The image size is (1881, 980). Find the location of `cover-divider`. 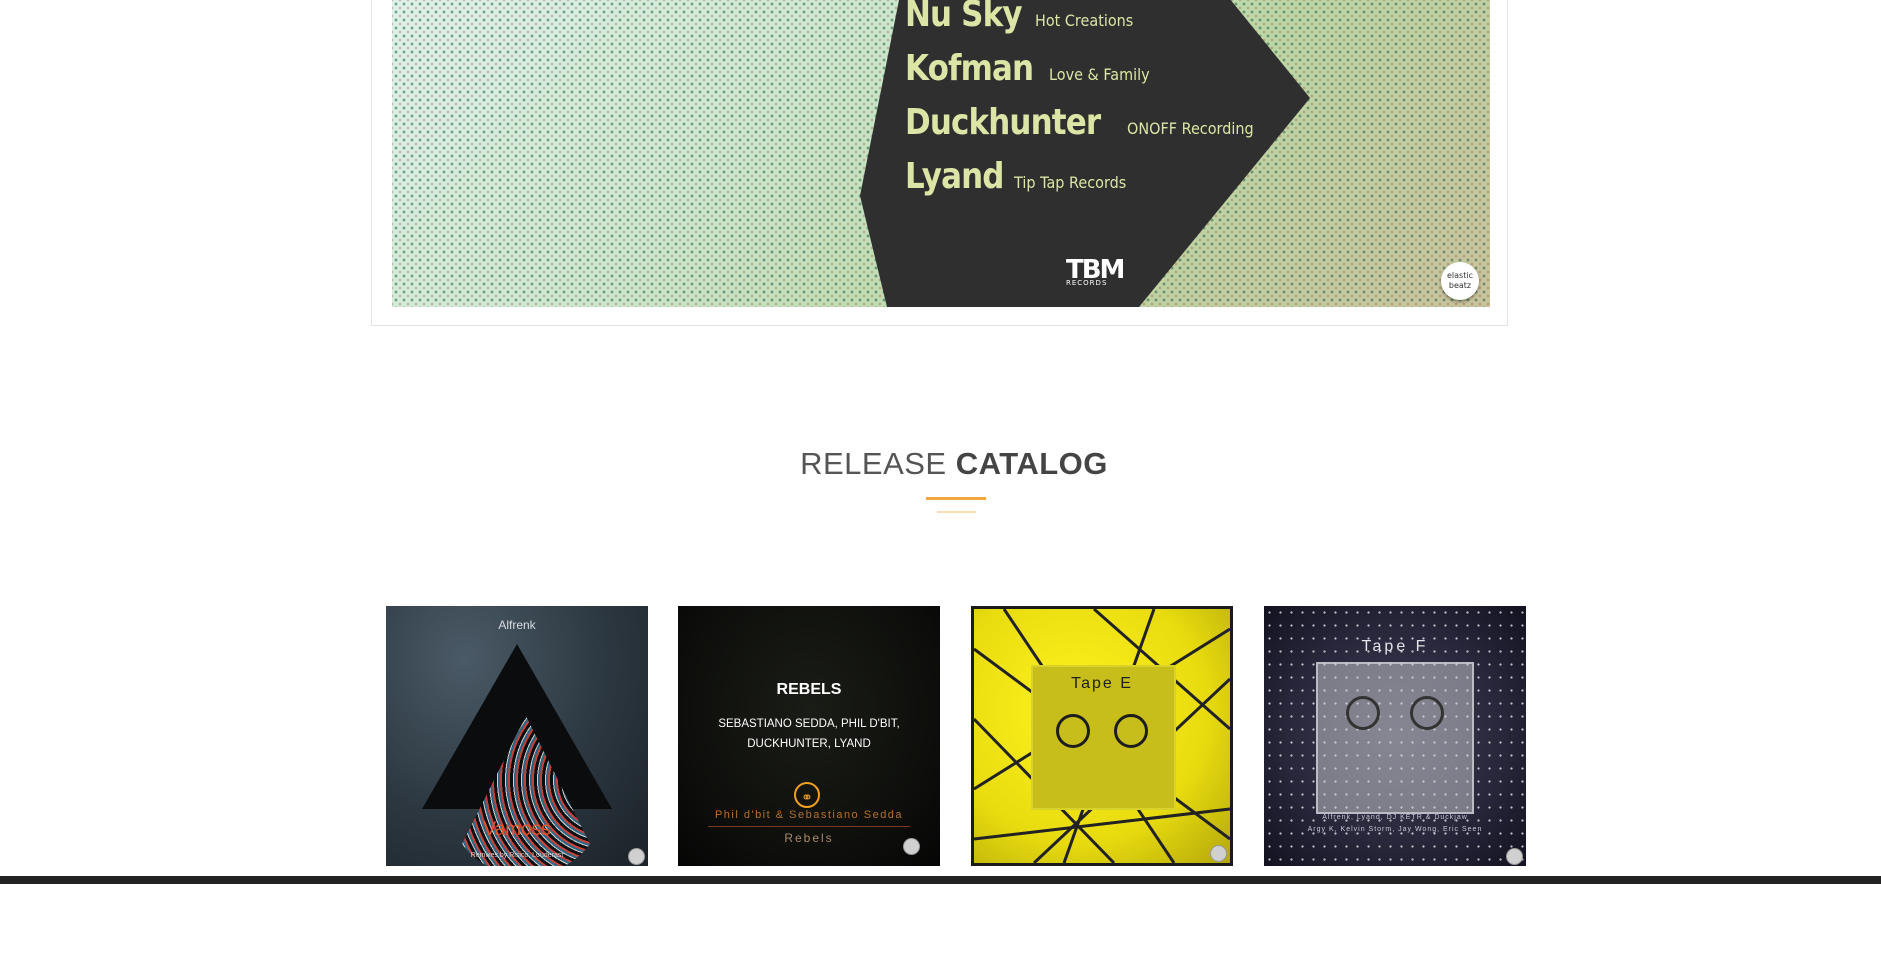

cover-divider is located at coordinates (809, 826).